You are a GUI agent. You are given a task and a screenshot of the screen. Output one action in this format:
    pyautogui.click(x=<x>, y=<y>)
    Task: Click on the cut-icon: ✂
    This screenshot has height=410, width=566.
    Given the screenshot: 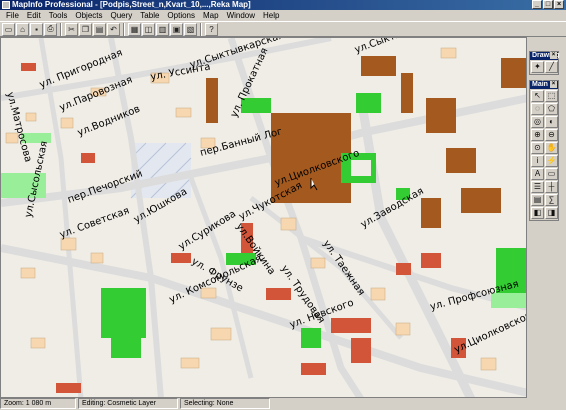 What is the action you would take?
    pyautogui.click(x=71, y=29)
    